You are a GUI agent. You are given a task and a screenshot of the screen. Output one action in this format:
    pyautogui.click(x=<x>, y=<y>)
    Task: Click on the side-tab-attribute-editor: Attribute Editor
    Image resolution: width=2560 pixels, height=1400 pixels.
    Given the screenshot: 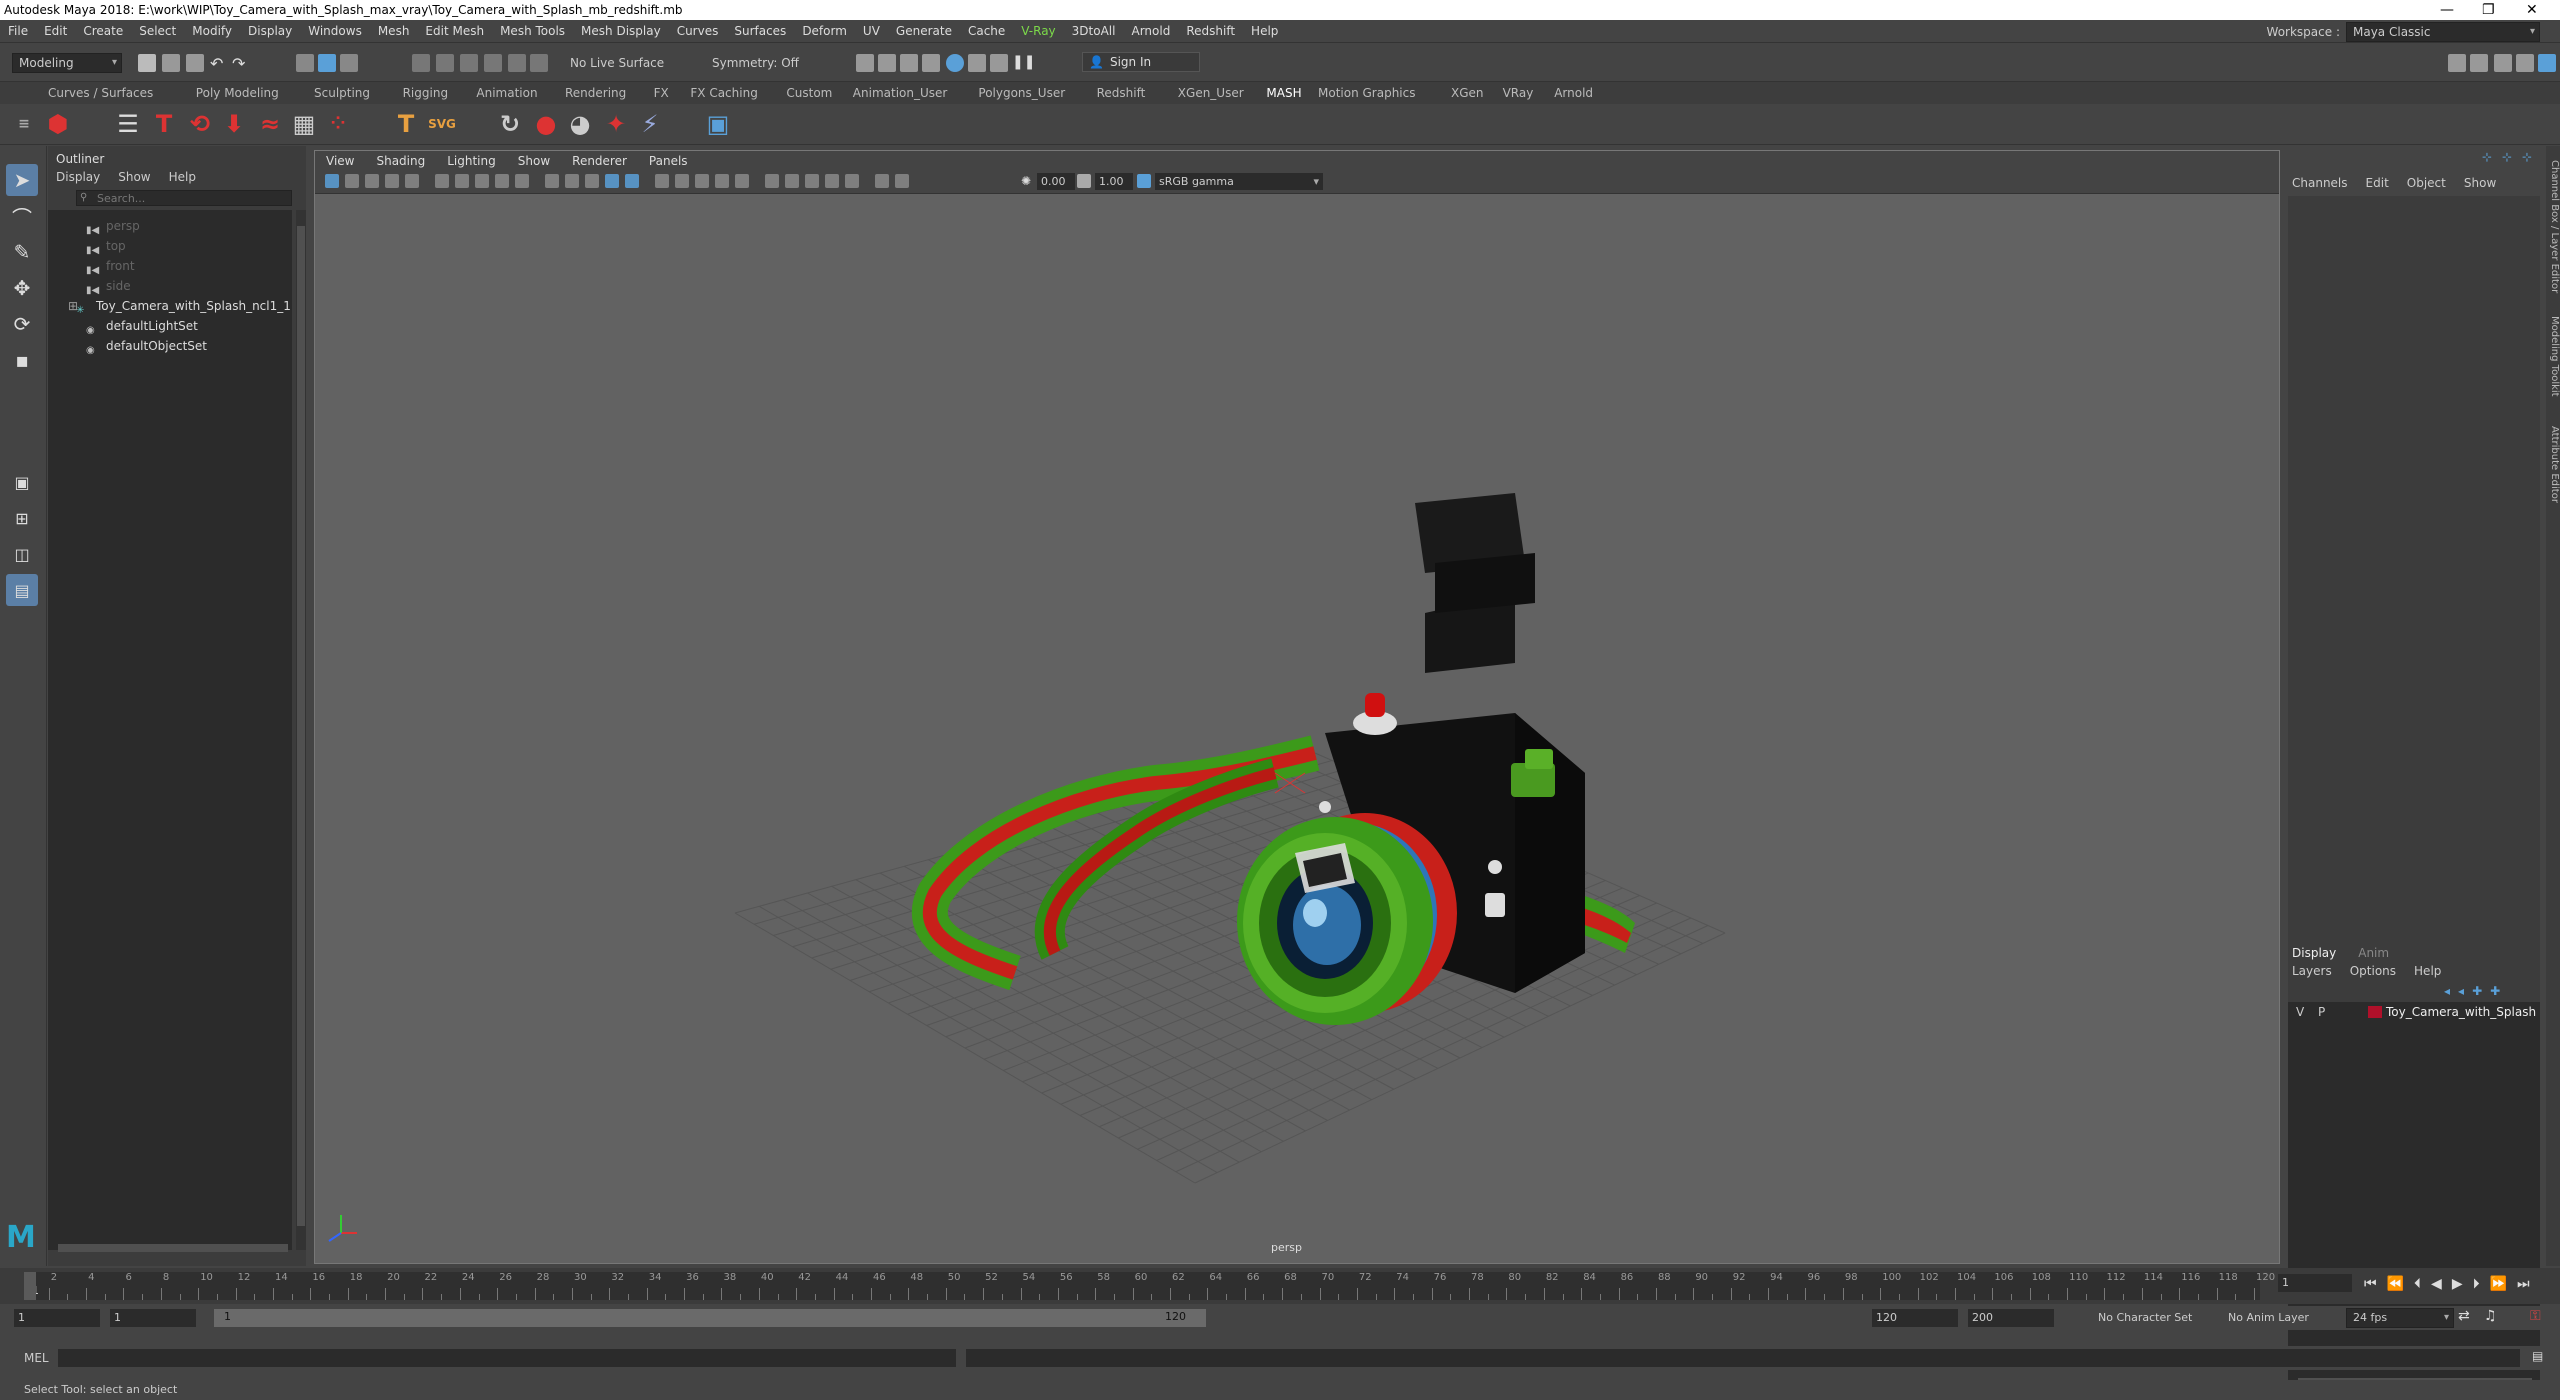 What is the action you would take?
    pyautogui.click(x=2553, y=464)
    